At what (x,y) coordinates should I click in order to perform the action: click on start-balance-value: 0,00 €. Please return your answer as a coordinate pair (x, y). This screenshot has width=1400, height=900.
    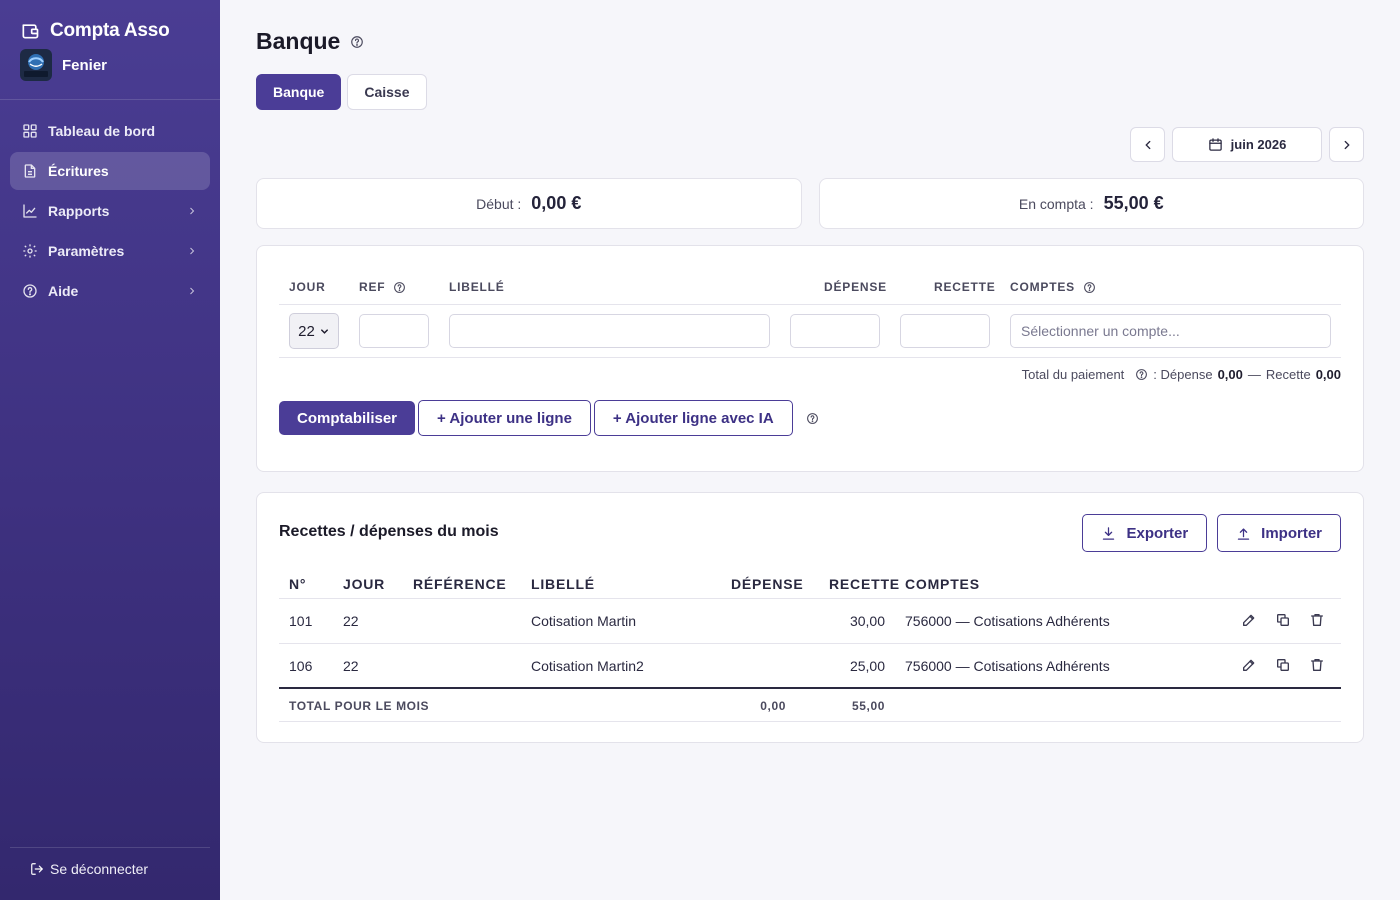
    Looking at the image, I should click on (556, 203).